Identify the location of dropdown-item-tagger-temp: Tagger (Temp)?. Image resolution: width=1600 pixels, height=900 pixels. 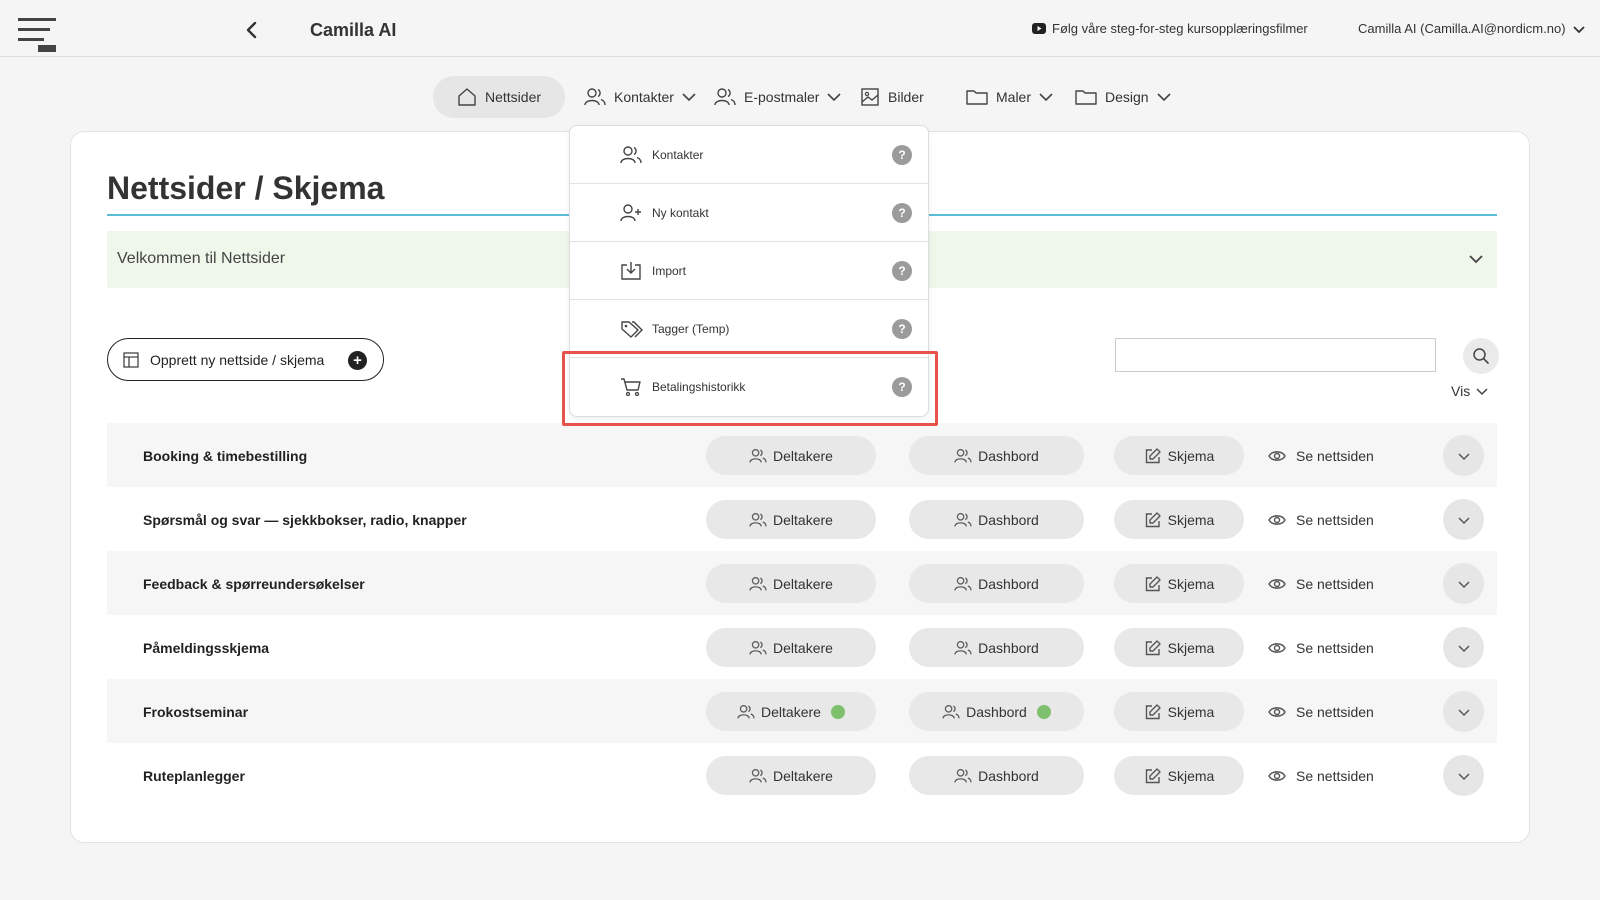
(749, 329).